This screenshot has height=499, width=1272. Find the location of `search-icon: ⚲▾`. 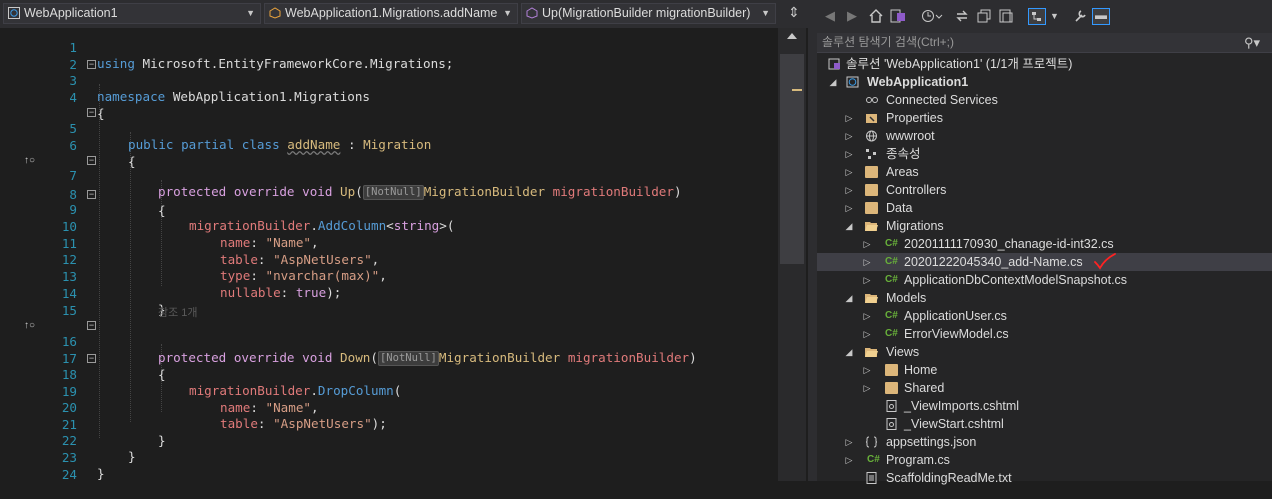

search-icon: ⚲▾ is located at coordinates (1252, 43).